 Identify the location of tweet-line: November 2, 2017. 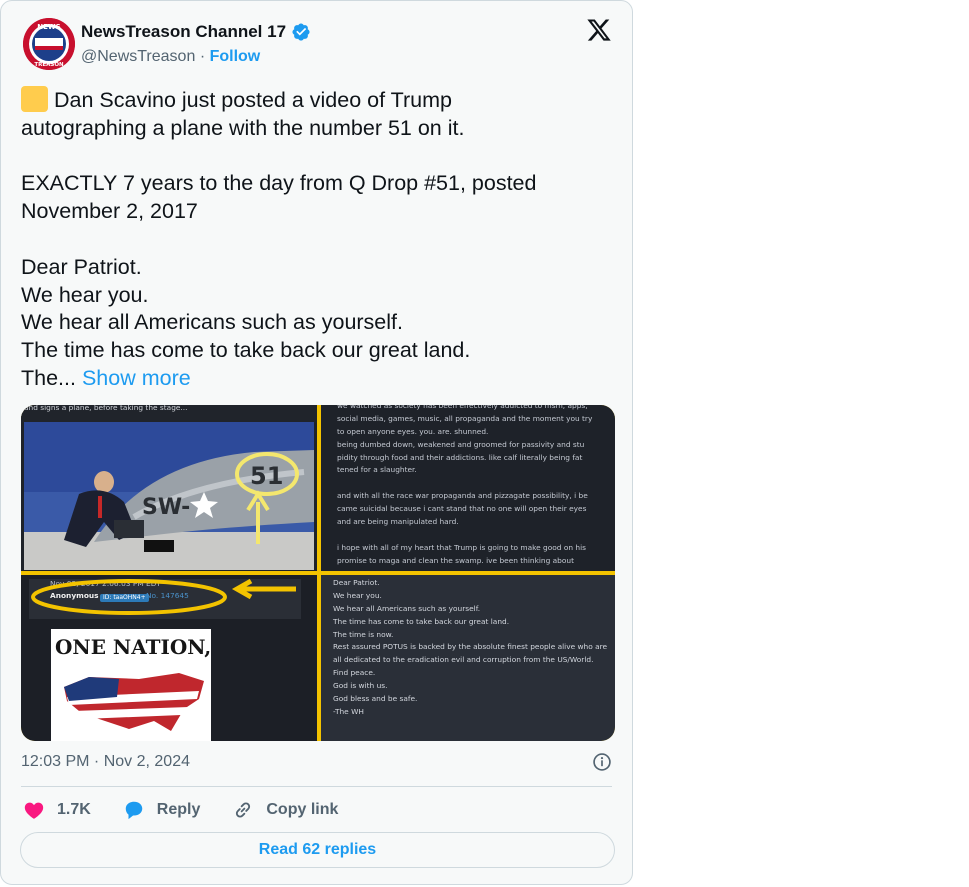
(109, 211).